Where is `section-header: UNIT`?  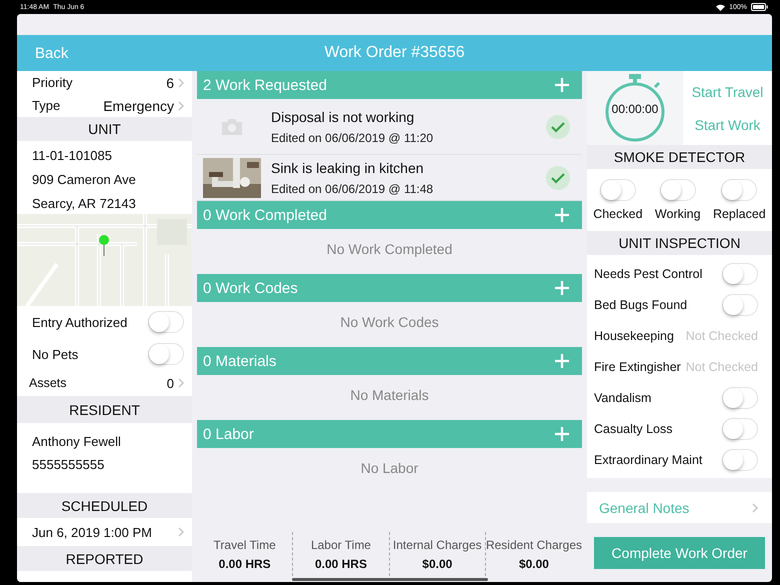
section-header: UNIT is located at coordinates (104, 129).